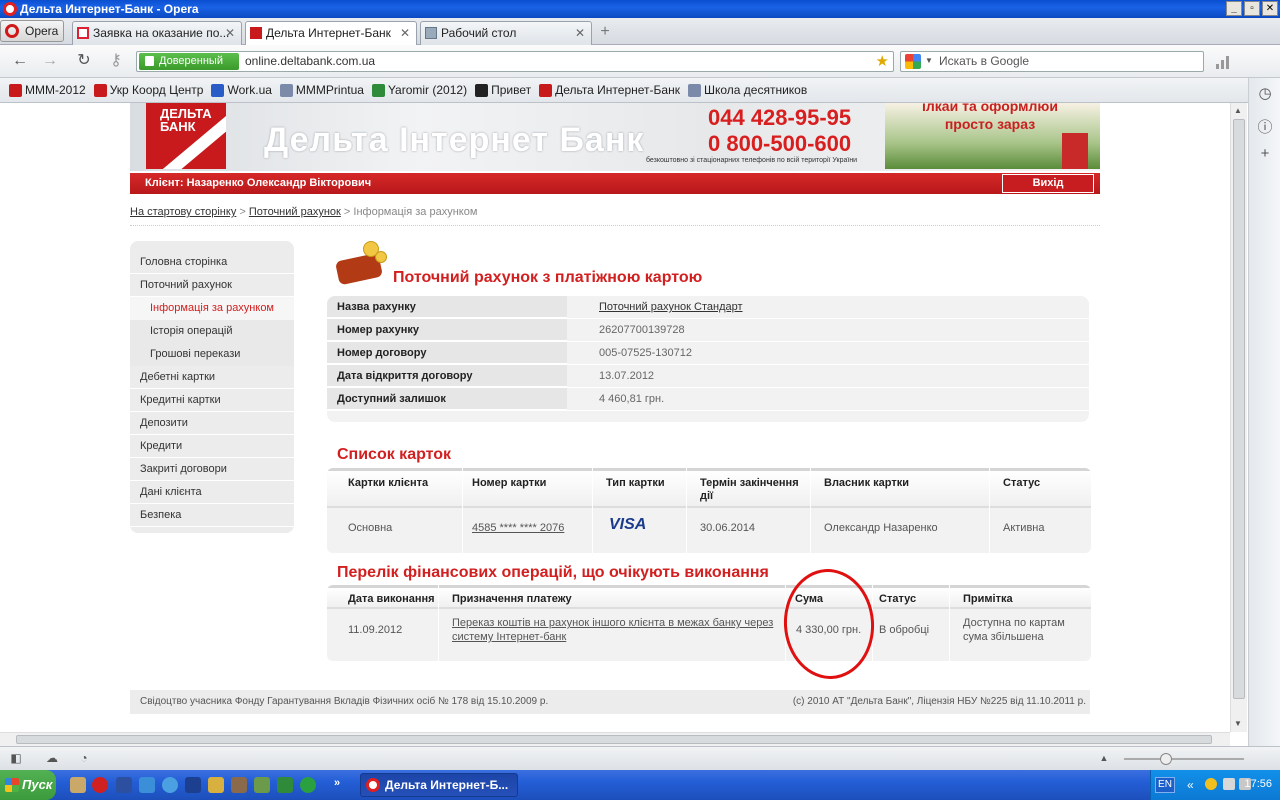 The image size is (1280, 800). What do you see at coordinates (1265, 94) in the screenshot?
I see `history-clock-icon: ◷` at bounding box center [1265, 94].